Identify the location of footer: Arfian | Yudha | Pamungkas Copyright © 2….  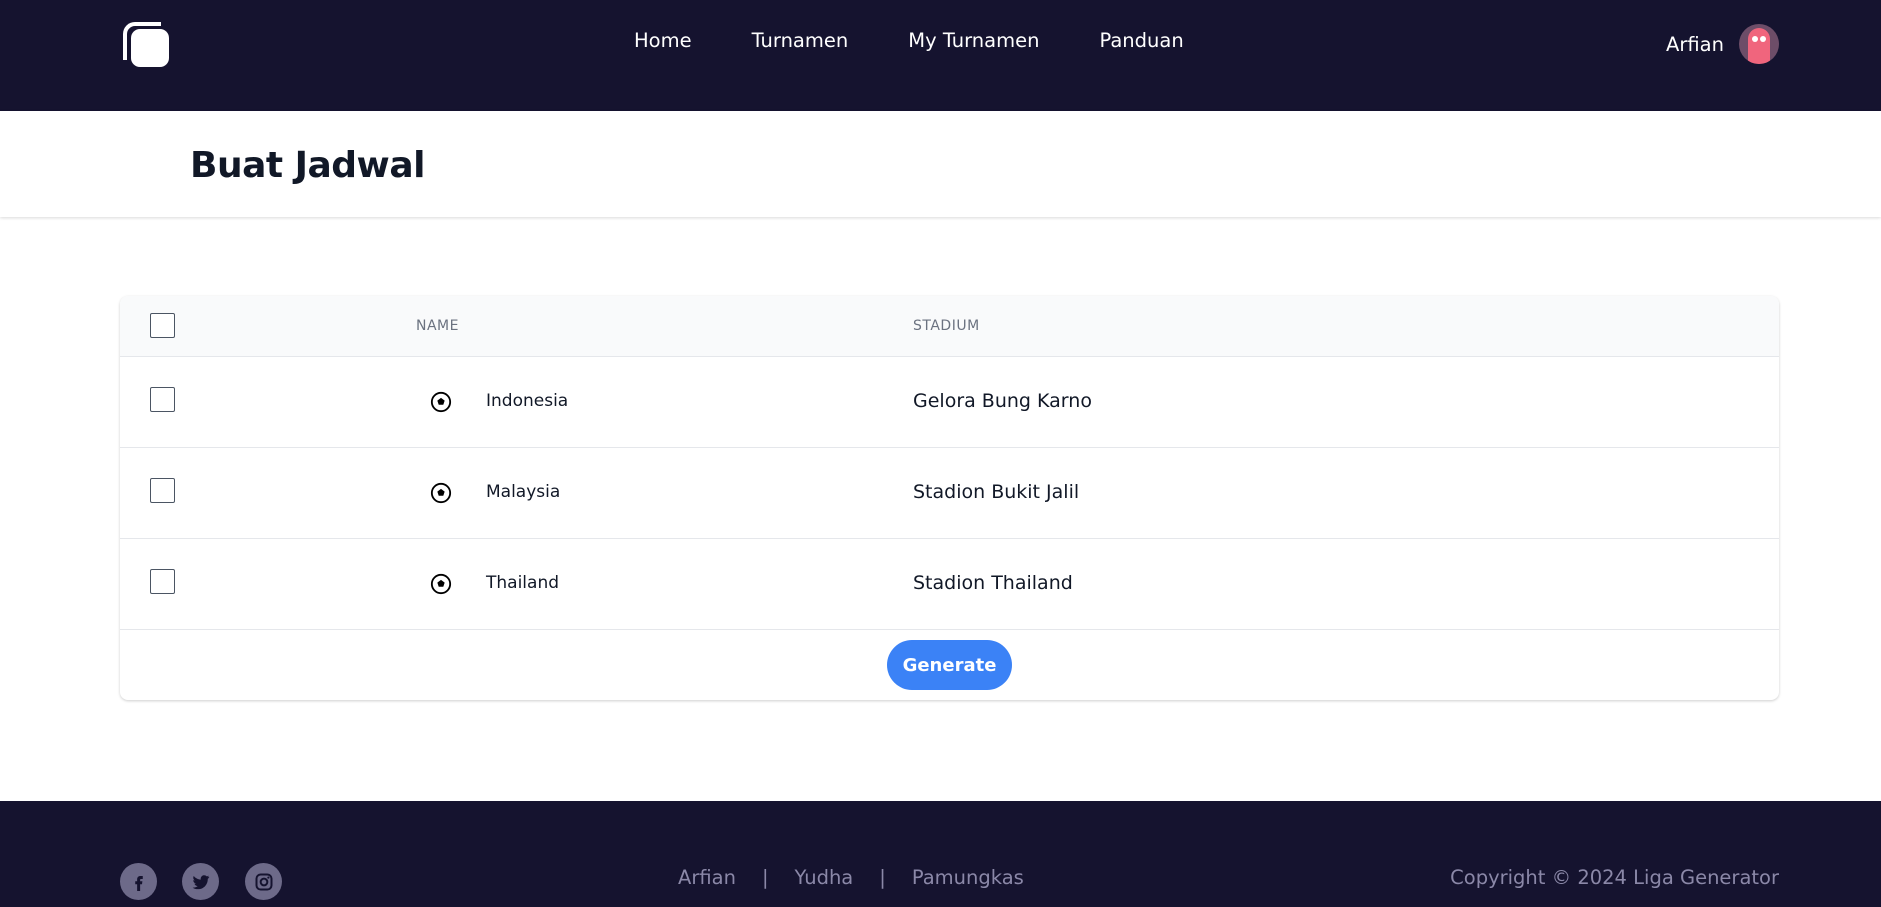
(940, 854).